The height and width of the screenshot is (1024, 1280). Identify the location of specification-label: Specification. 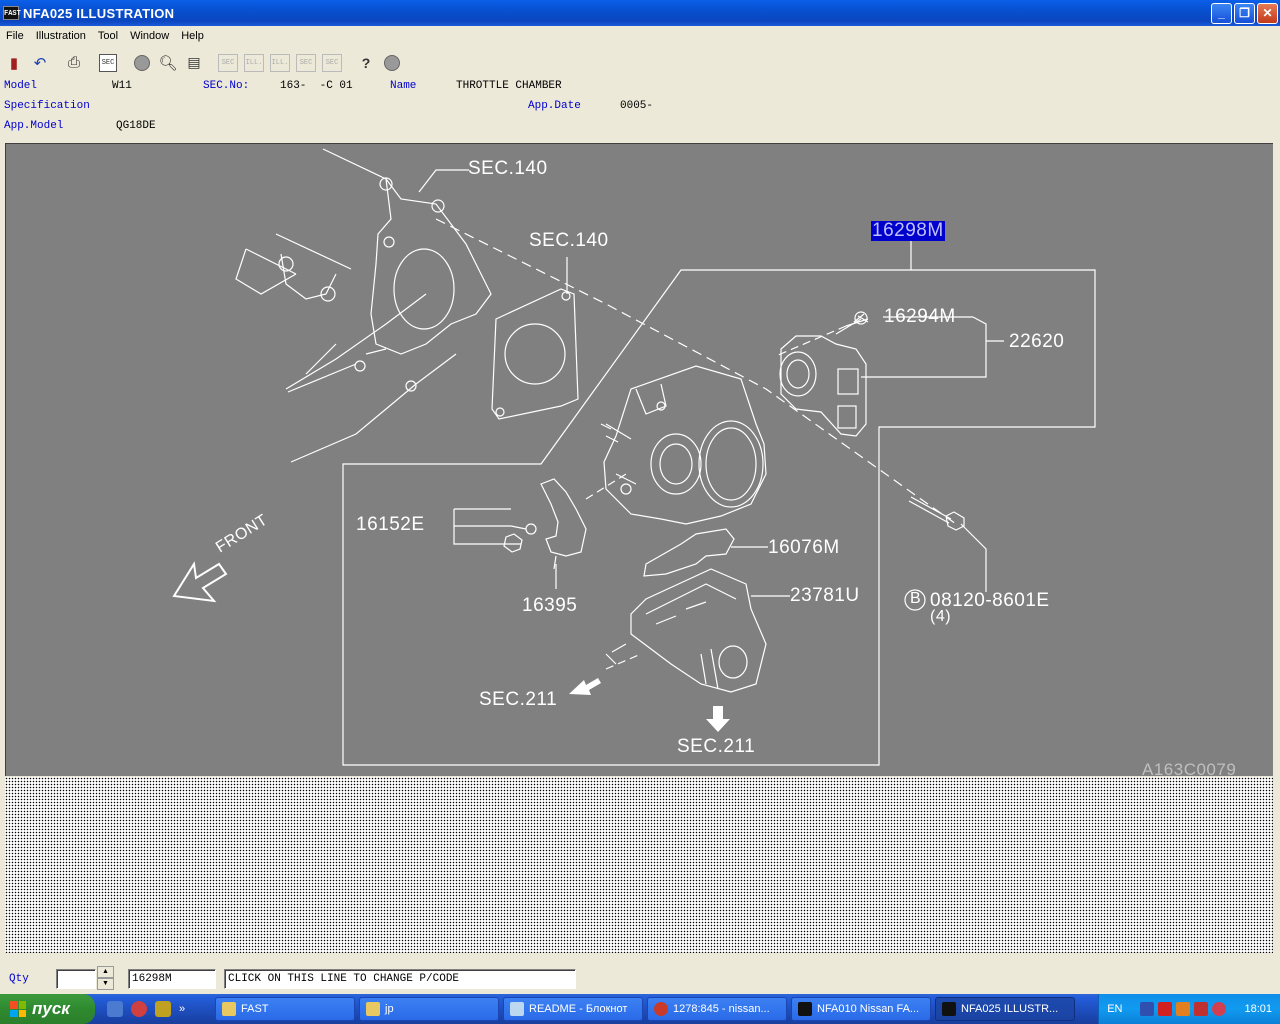
(47, 106).